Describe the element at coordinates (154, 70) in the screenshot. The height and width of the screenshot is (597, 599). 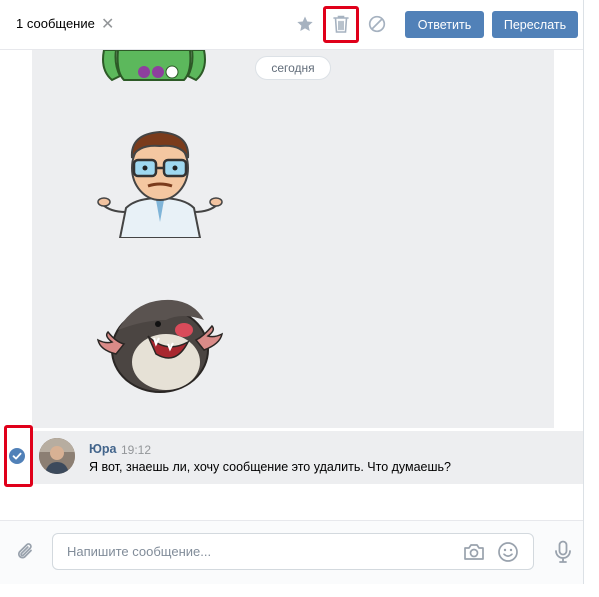
I see `green-character-sticker` at that location.